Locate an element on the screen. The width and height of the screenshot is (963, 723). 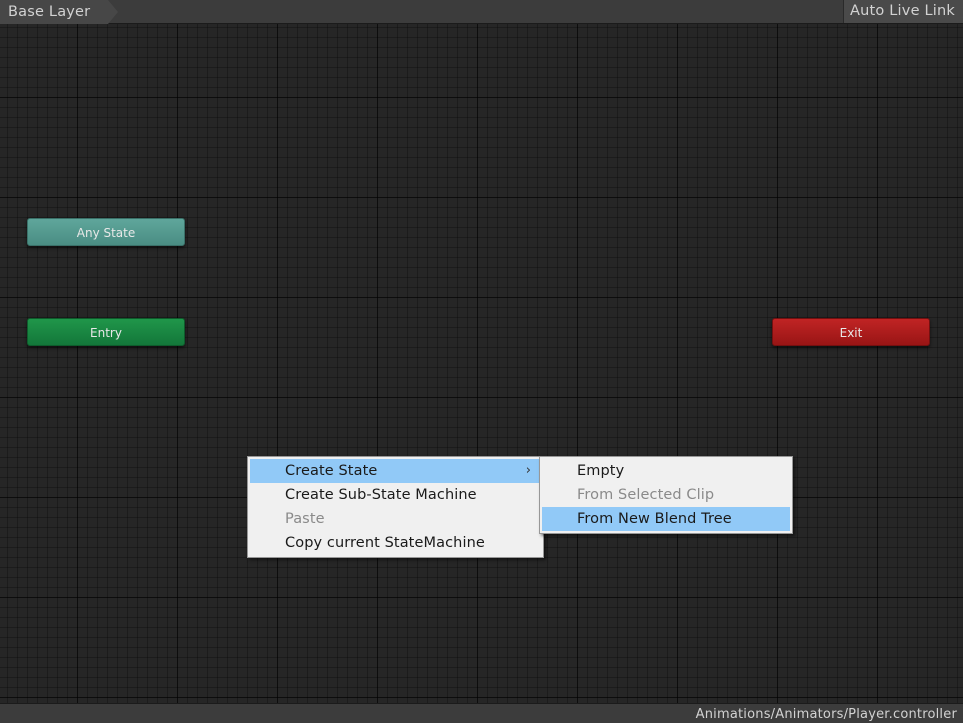
menu-item-copy-current-statemachine: Copy current StateMachine is located at coordinates (395, 543).